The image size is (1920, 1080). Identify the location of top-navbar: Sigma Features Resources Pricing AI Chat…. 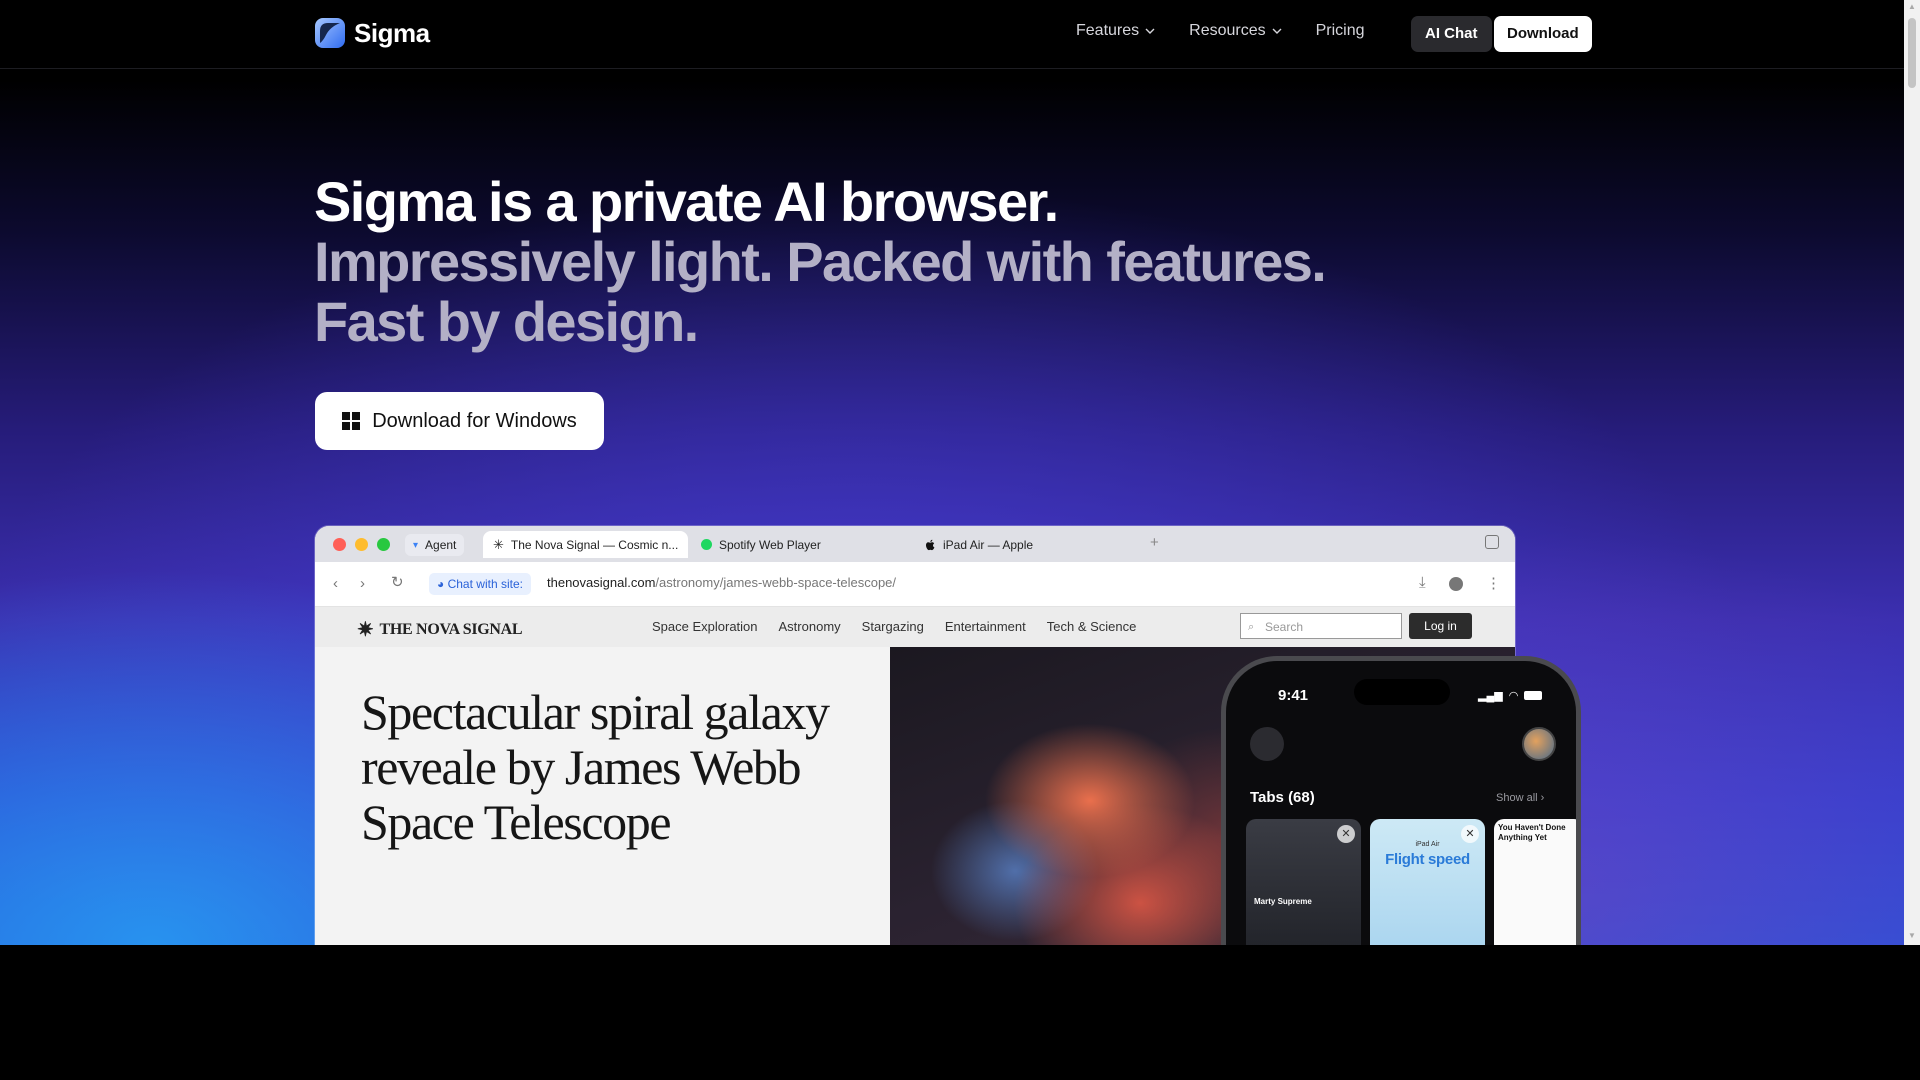
(952, 34).